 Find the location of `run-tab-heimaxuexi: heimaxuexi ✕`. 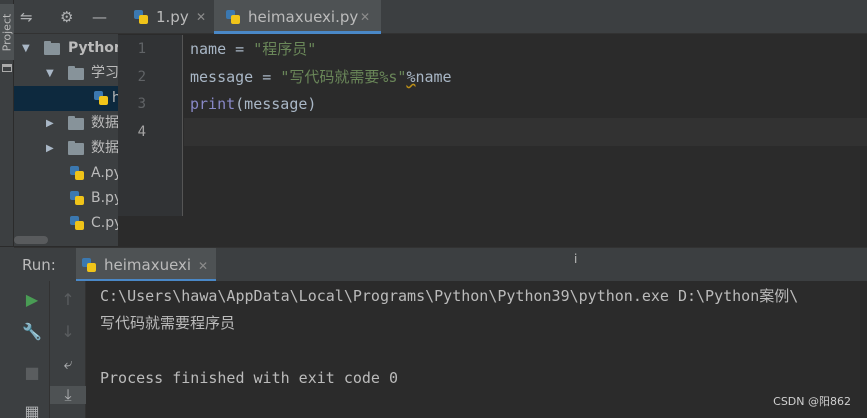

run-tab-heimaxuexi: heimaxuexi ✕ is located at coordinates (146, 265).